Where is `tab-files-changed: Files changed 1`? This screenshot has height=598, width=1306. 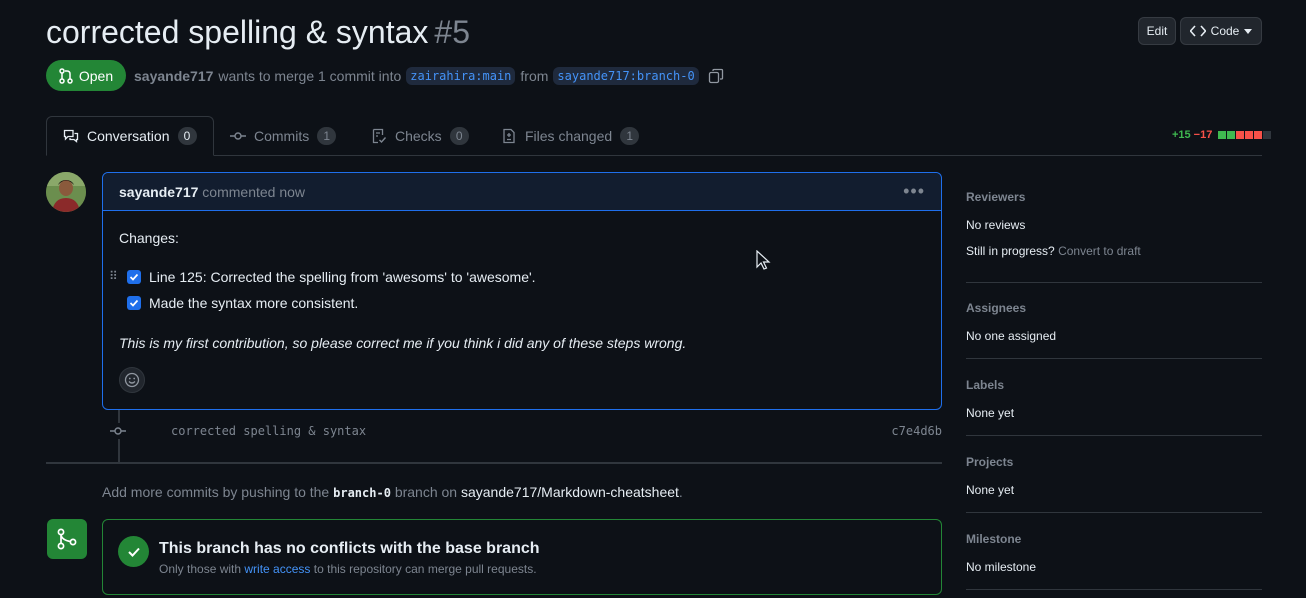
tab-files-changed: Files changed 1 is located at coordinates (570, 136).